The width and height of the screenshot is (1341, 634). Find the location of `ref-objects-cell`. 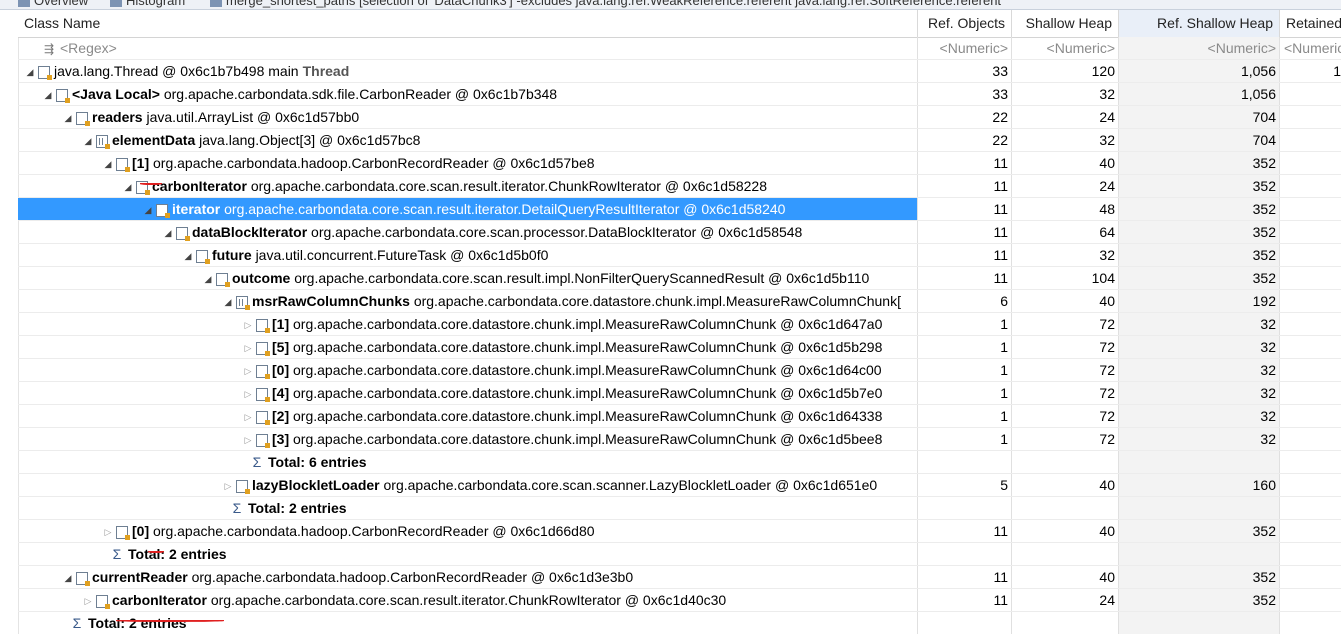

ref-objects-cell is located at coordinates (965, 462).